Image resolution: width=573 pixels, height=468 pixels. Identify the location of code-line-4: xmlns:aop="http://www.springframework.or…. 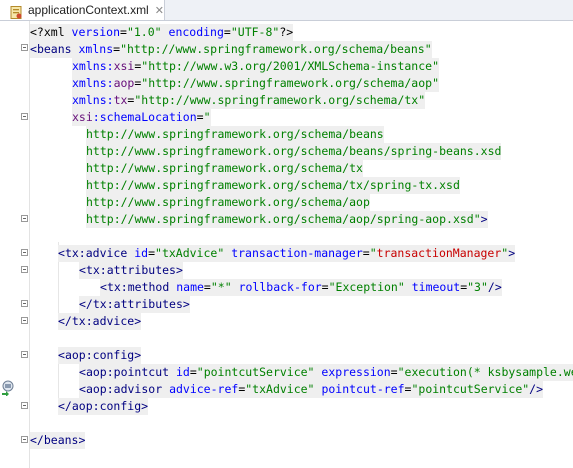
(255, 83).